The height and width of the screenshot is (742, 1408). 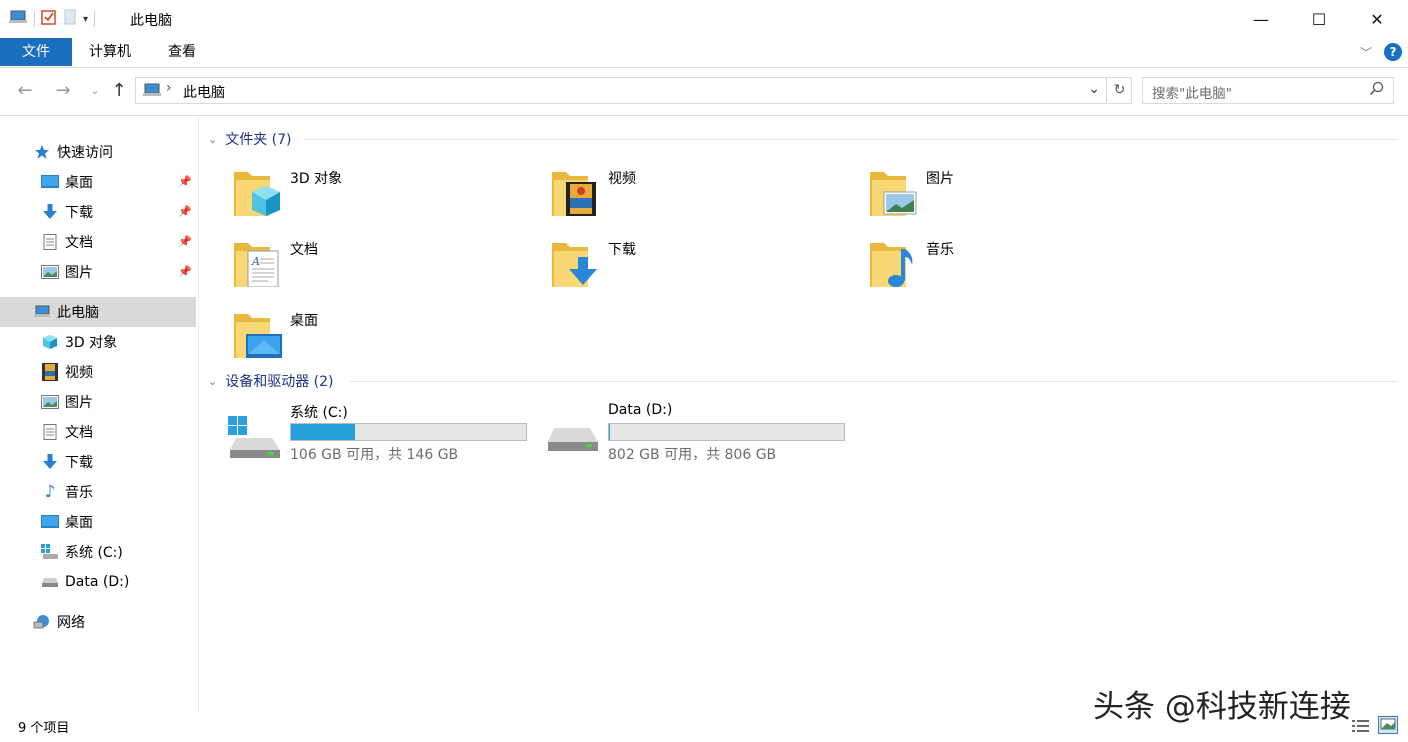 What do you see at coordinates (85, 19) in the screenshot?
I see `customize-toolbar-chevron-icon: ▾` at bounding box center [85, 19].